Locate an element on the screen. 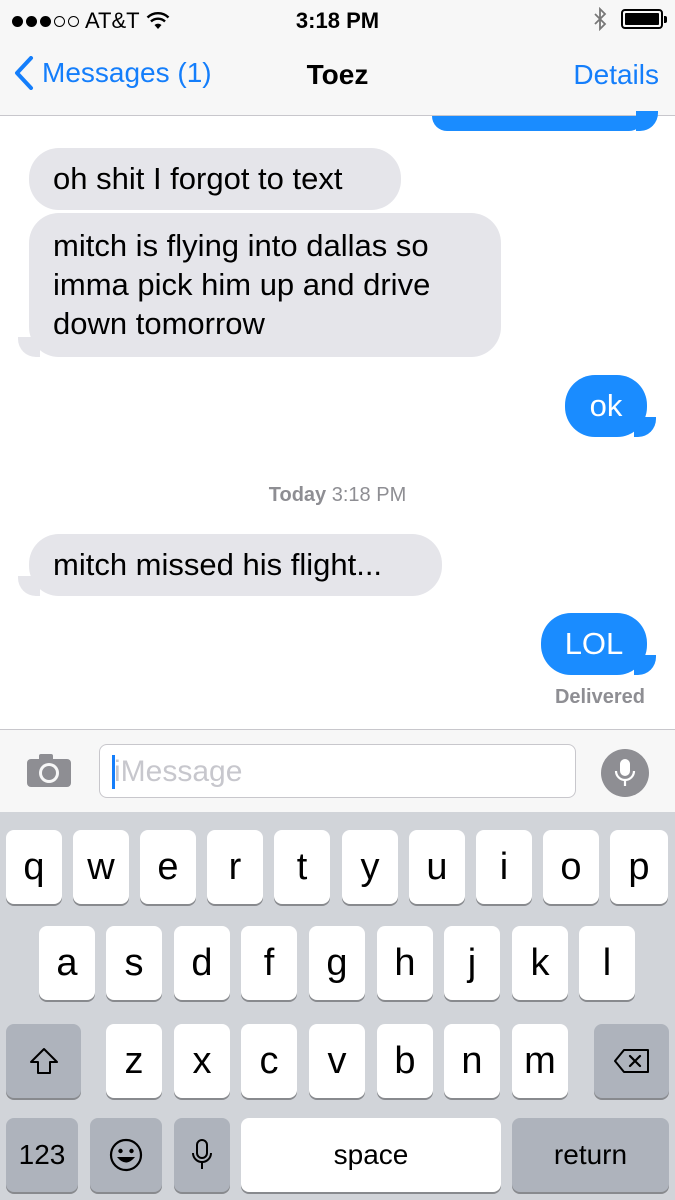 The height and width of the screenshot is (1200, 675). status-bar: AT&T 3:18 PM is located at coordinates (337, 20).